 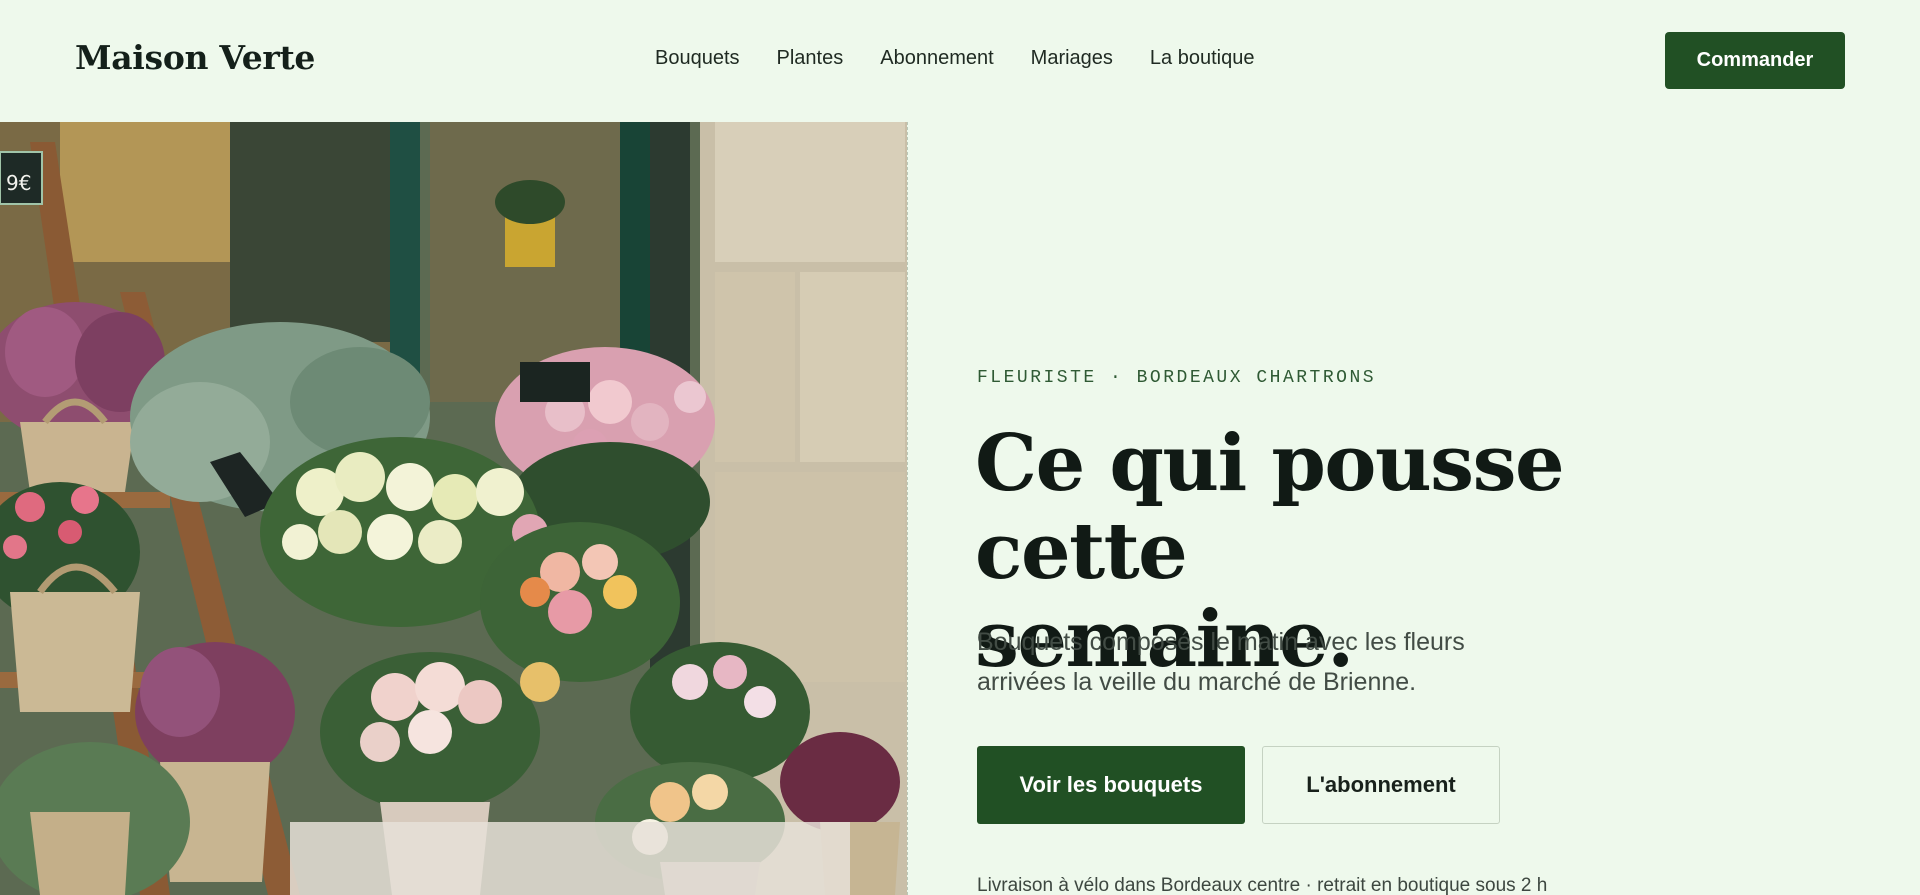 I want to click on price-tag-text: 9€, so click(x=18, y=183).